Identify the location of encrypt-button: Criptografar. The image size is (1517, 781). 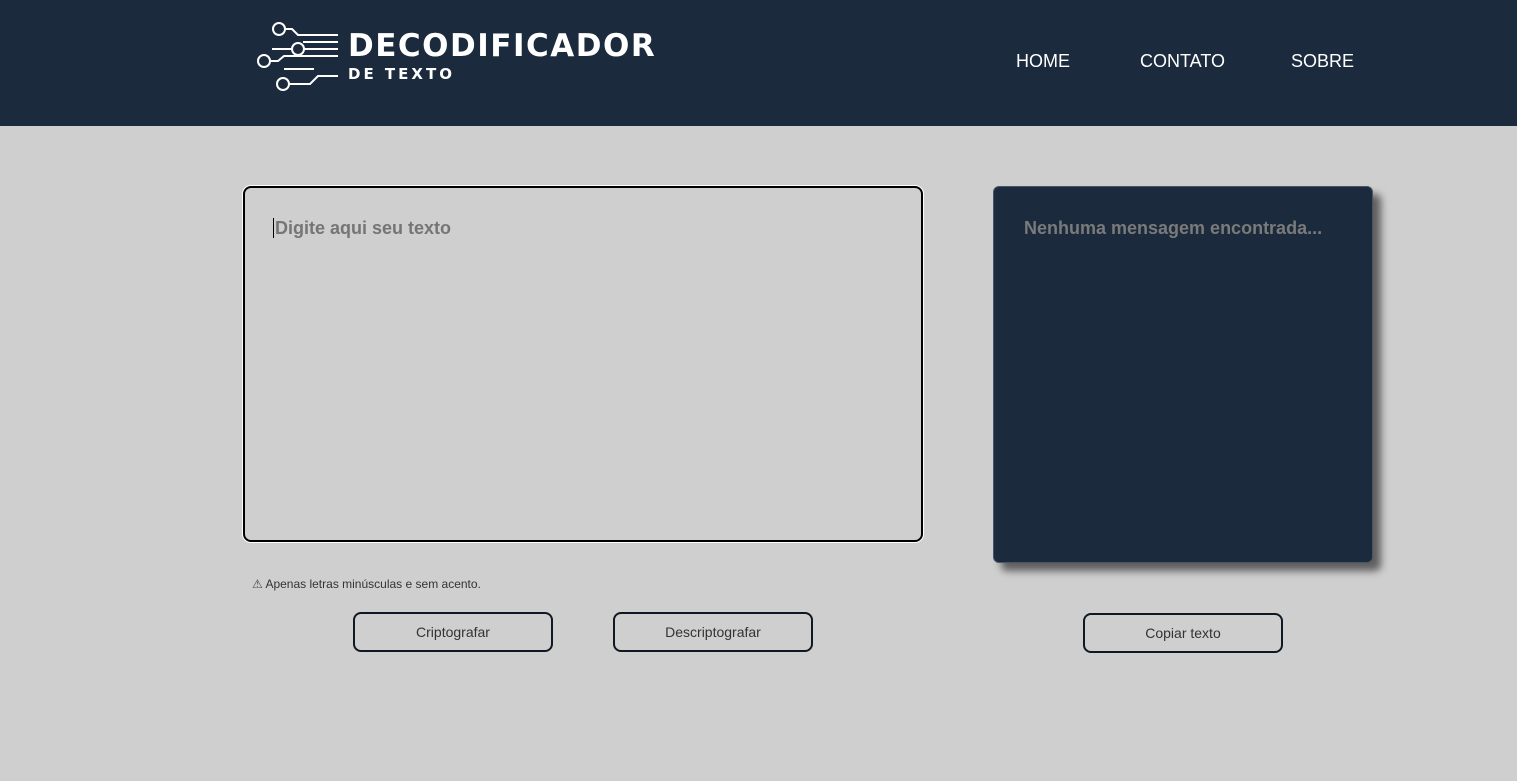
(453, 632).